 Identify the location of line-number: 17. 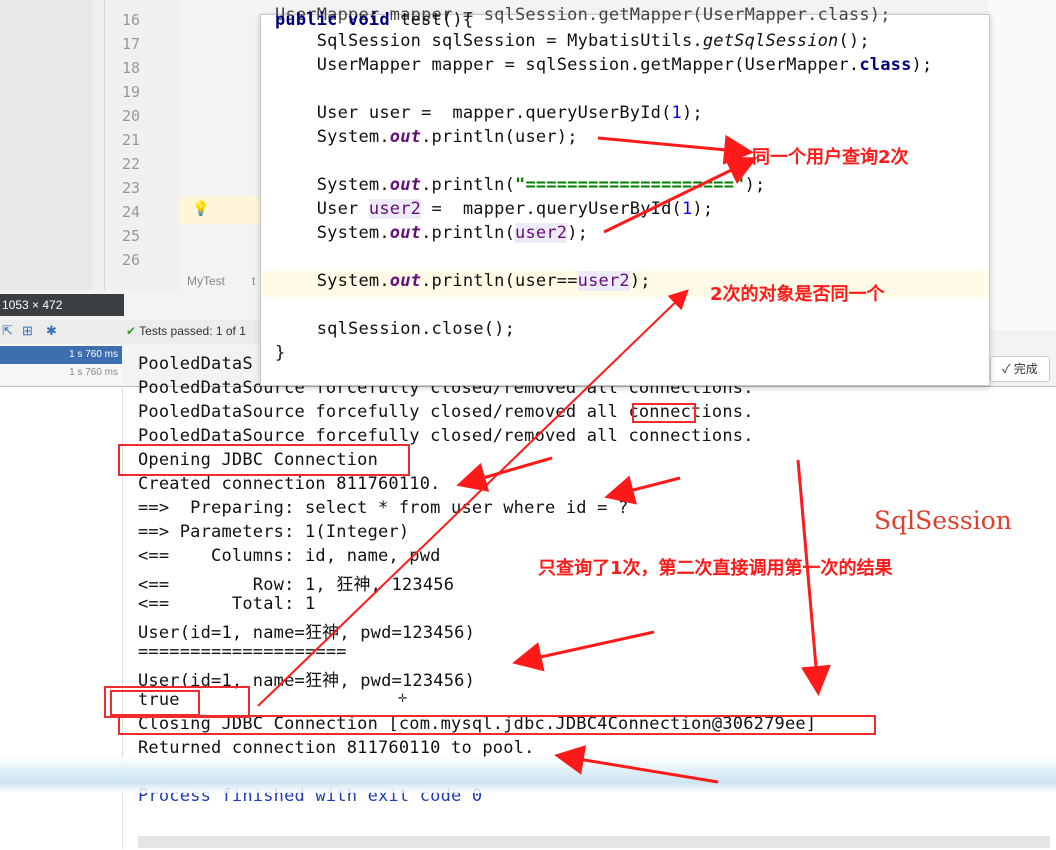
(130, 44).